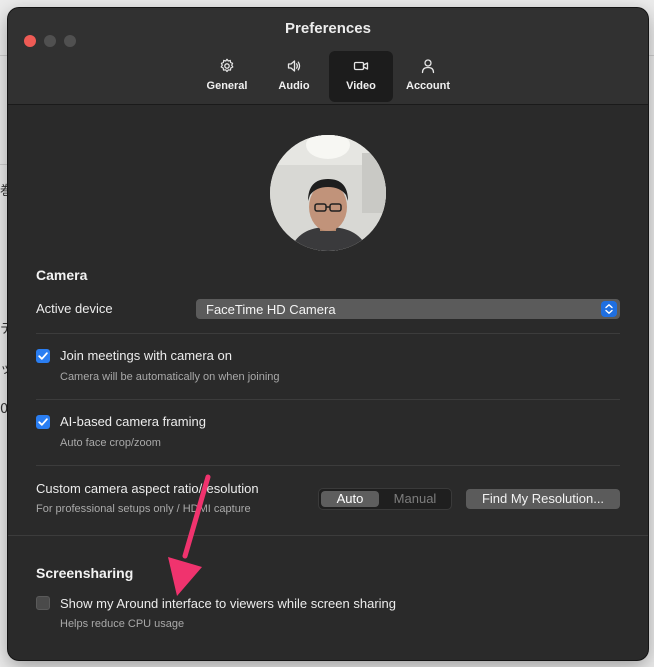  I want to click on annotation-arrow, so click(189, 535).